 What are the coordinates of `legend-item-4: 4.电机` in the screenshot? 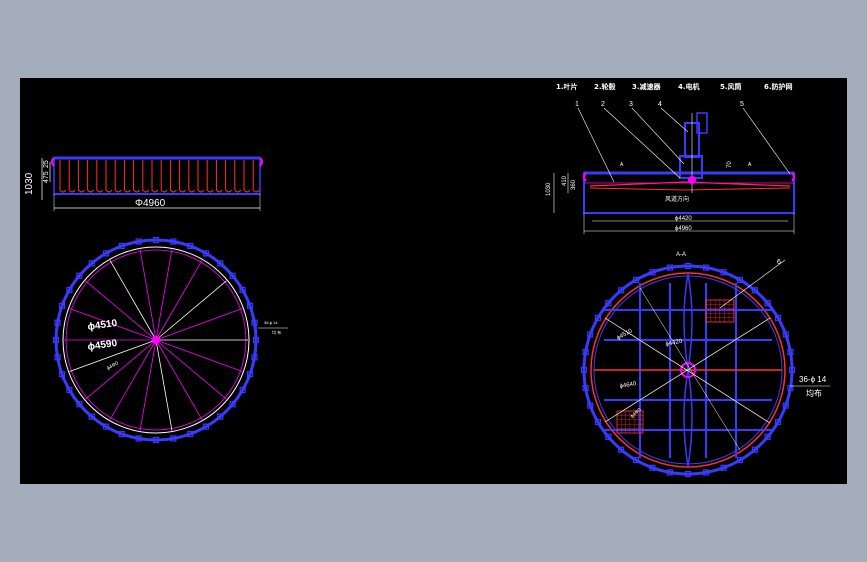 It's located at (689, 86).